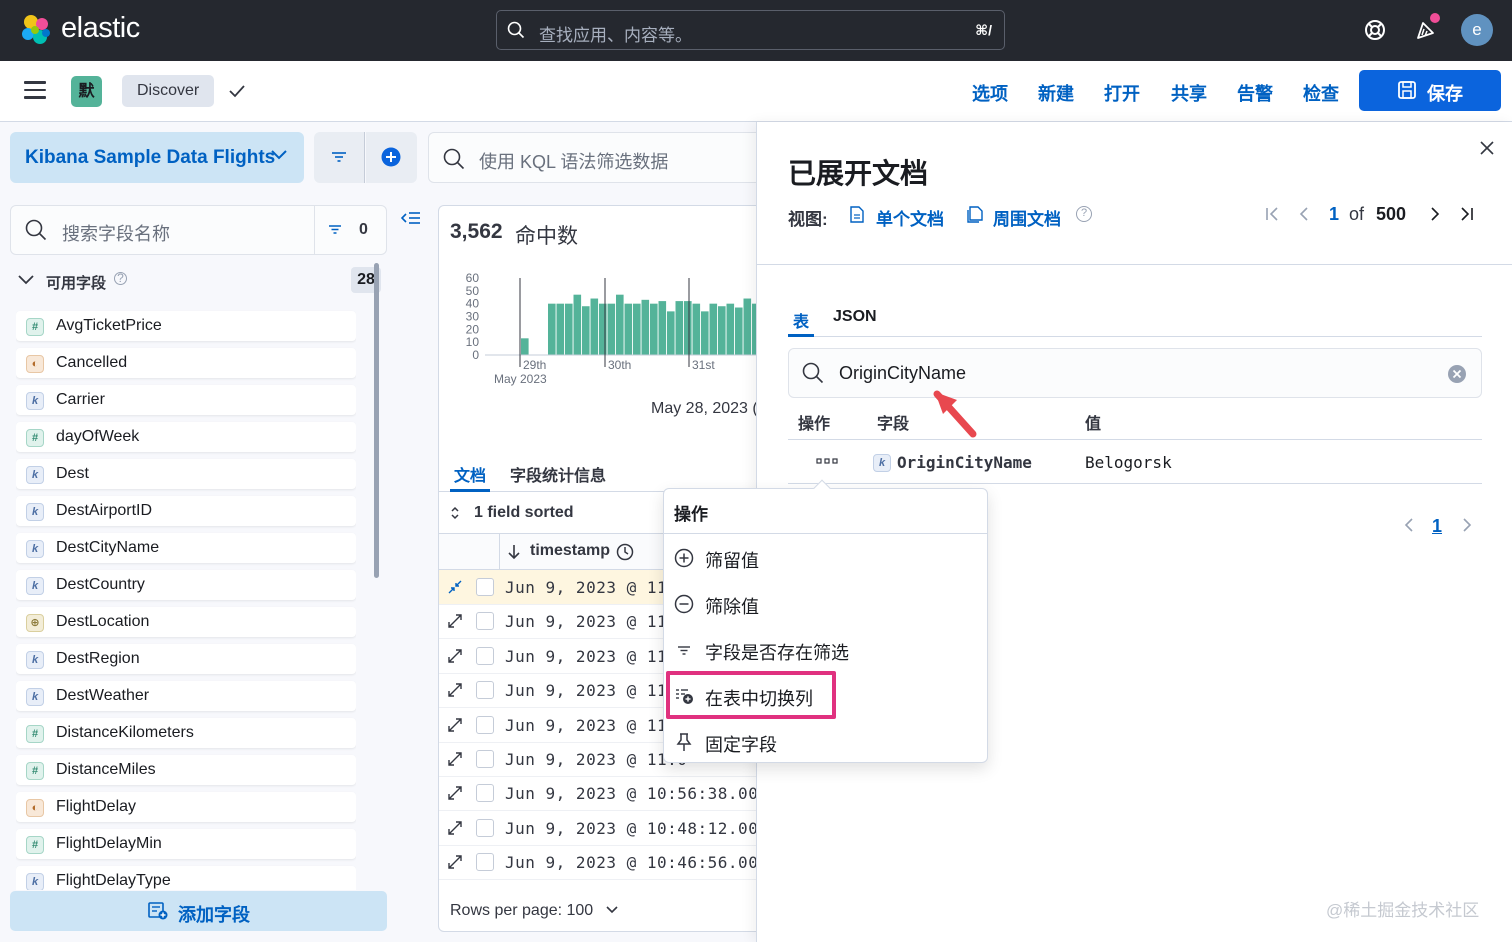 This screenshot has width=1512, height=942. What do you see at coordinates (825, 649) in the screenshot?
I see `filter-exists-item: 字段是否存在筛选` at bounding box center [825, 649].